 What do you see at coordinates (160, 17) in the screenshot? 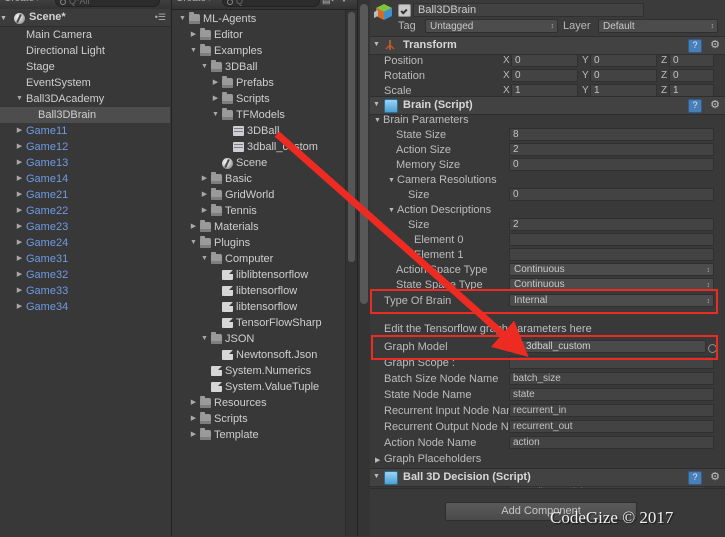
I see `hamburger-icon: •☰` at bounding box center [160, 17].